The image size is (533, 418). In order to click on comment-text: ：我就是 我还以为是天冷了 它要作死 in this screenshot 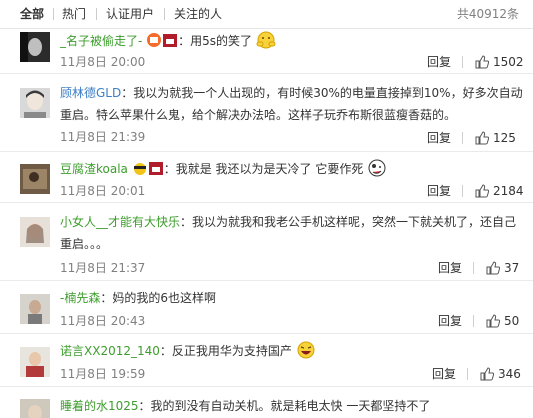, I will do `click(263, 169)`.